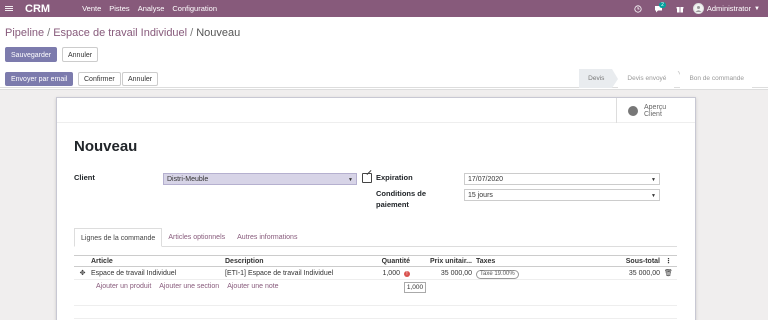 The height and width of the screenshot is (320, 768). I want to click on expiration-value: 17/07/2020, so click(486, 179).